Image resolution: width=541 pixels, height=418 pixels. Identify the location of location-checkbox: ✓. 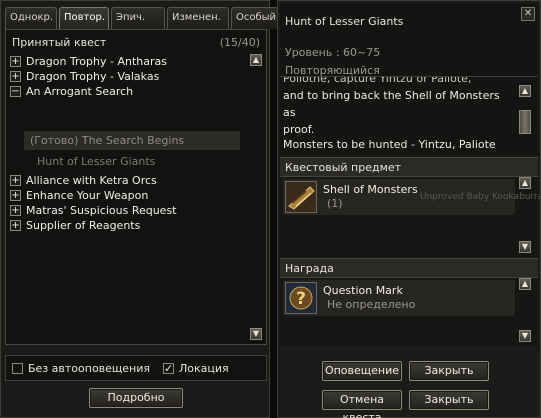
(168, 368).